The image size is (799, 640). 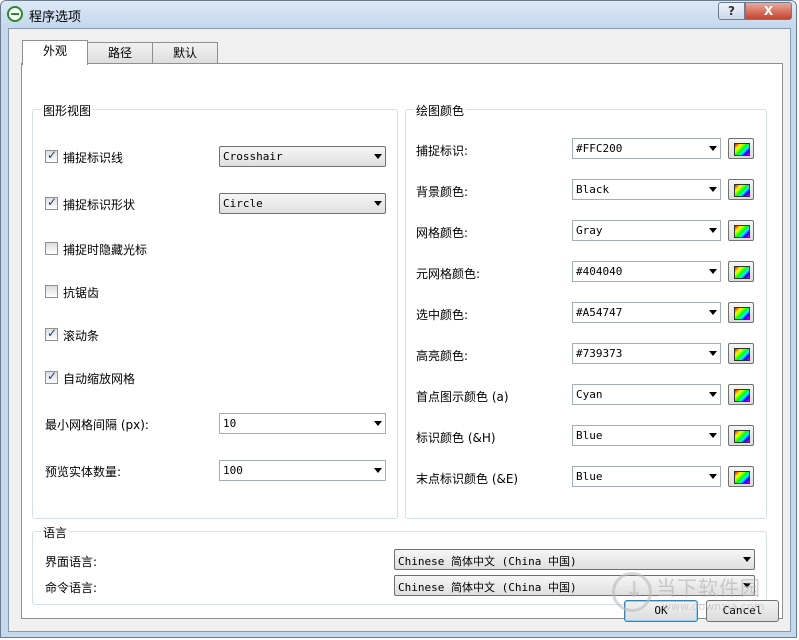 I want to click on watermark-logo-icon, so click(x=632, y=592).